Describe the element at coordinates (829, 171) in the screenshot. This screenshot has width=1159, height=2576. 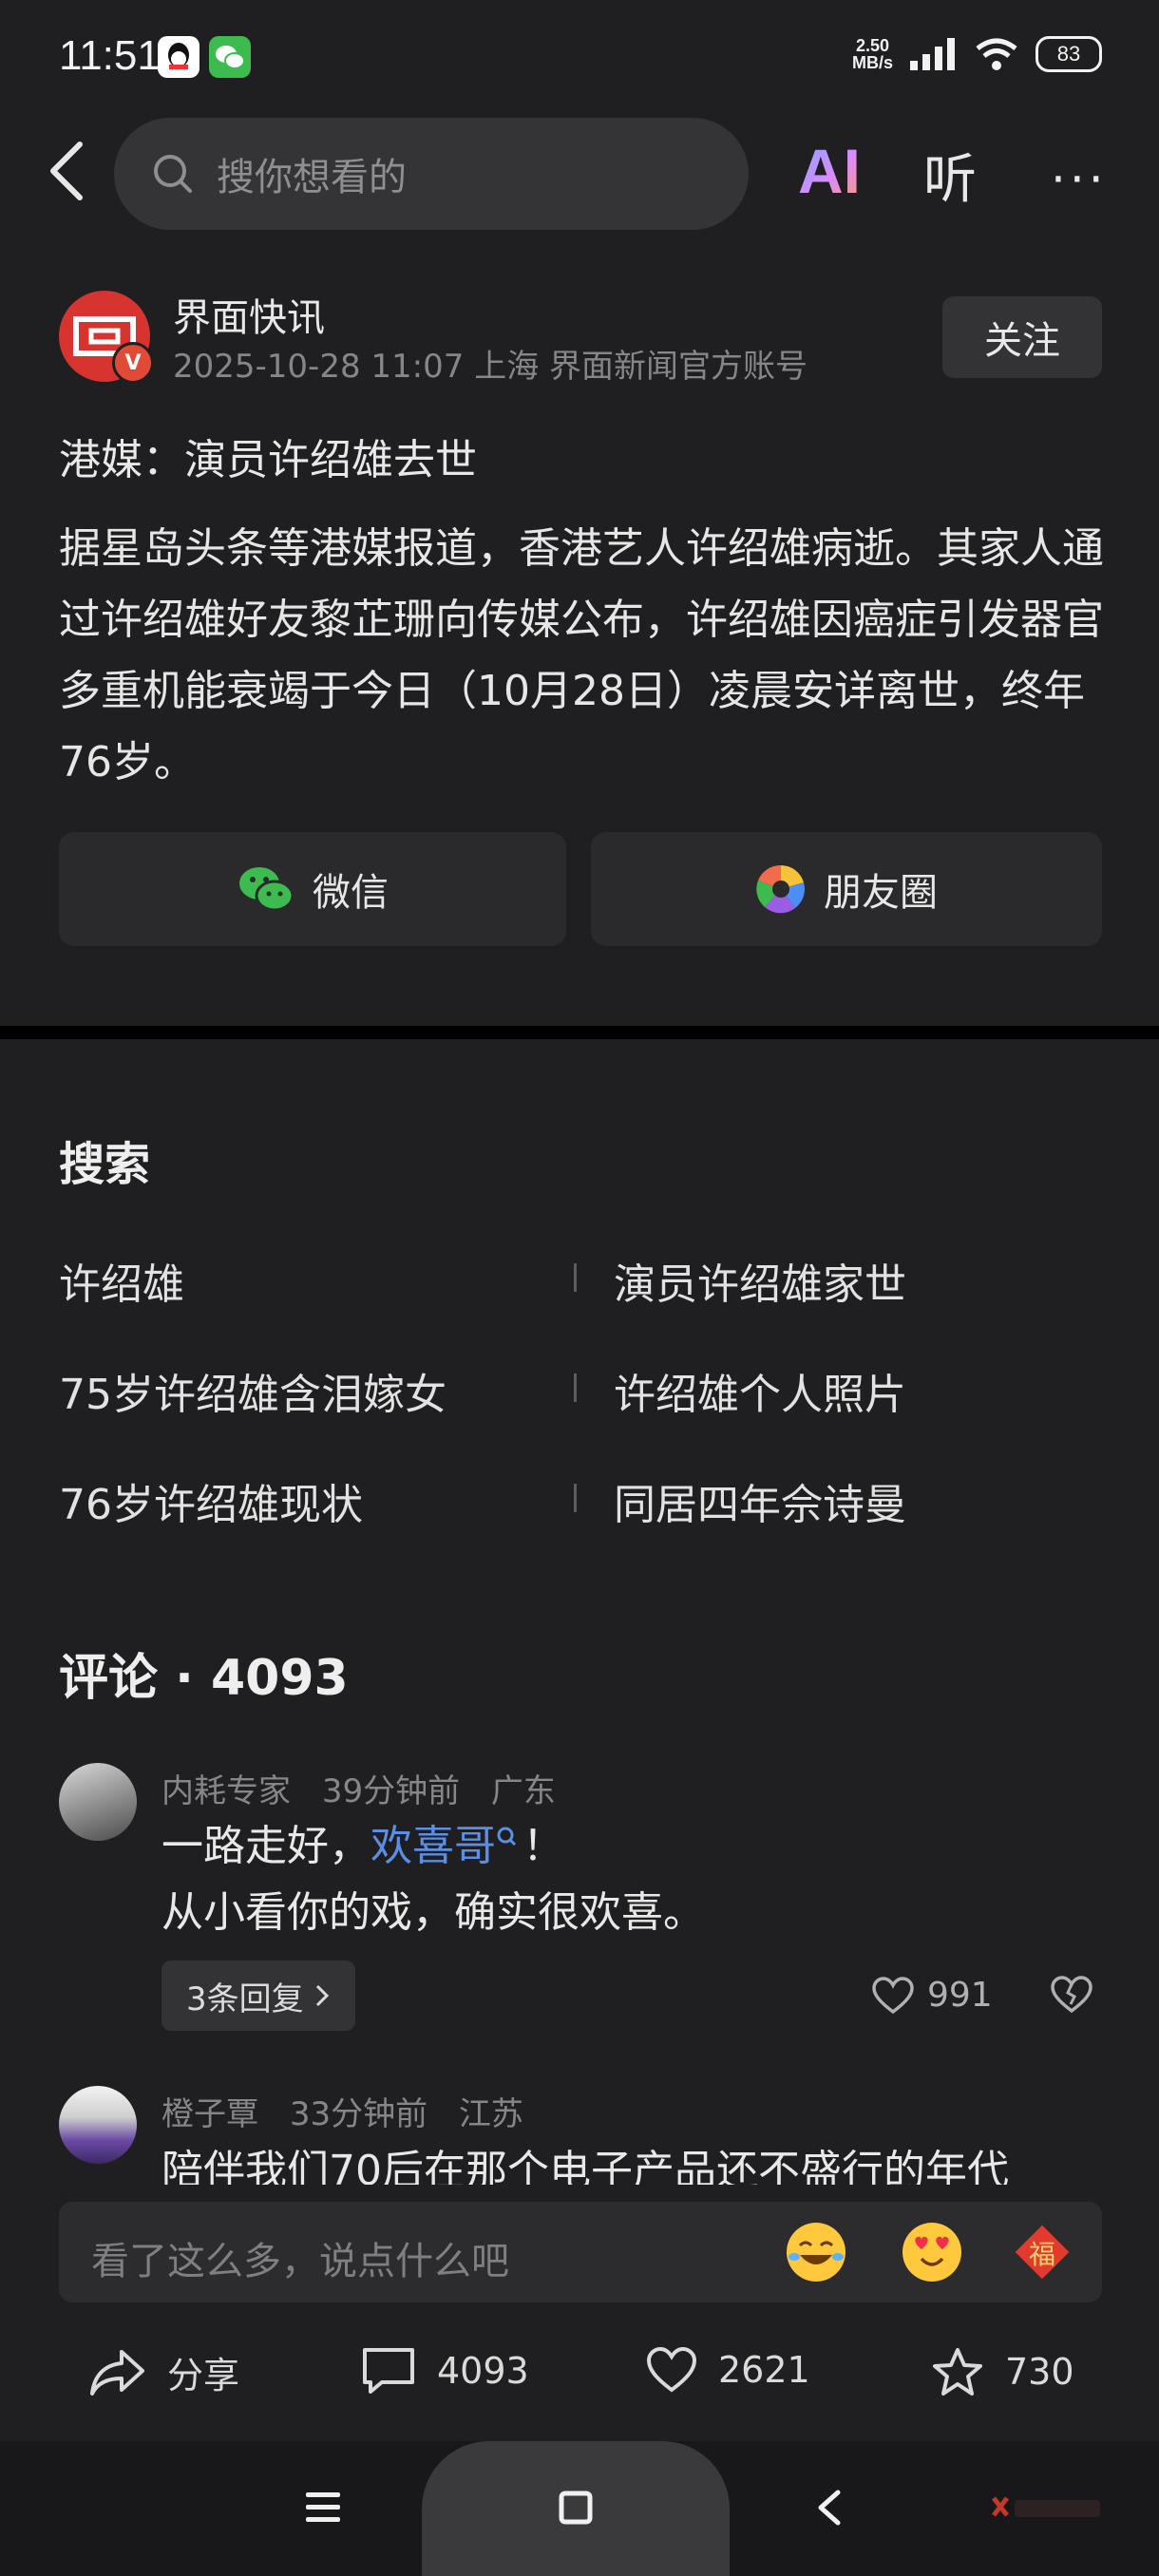
I see `ai-button: AI` at that location.